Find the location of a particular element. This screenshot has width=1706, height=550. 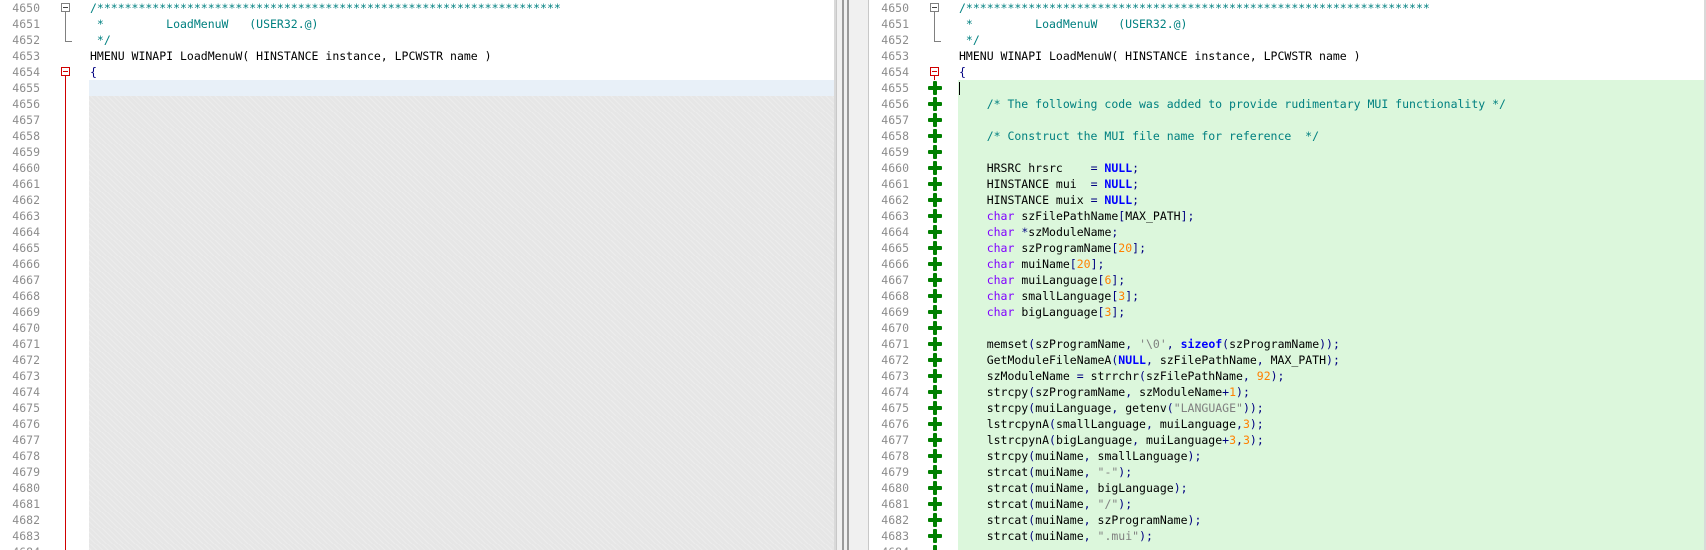

code-line: 4681 strcat(muiName, "/"); is located at coordinates (1287, 504).